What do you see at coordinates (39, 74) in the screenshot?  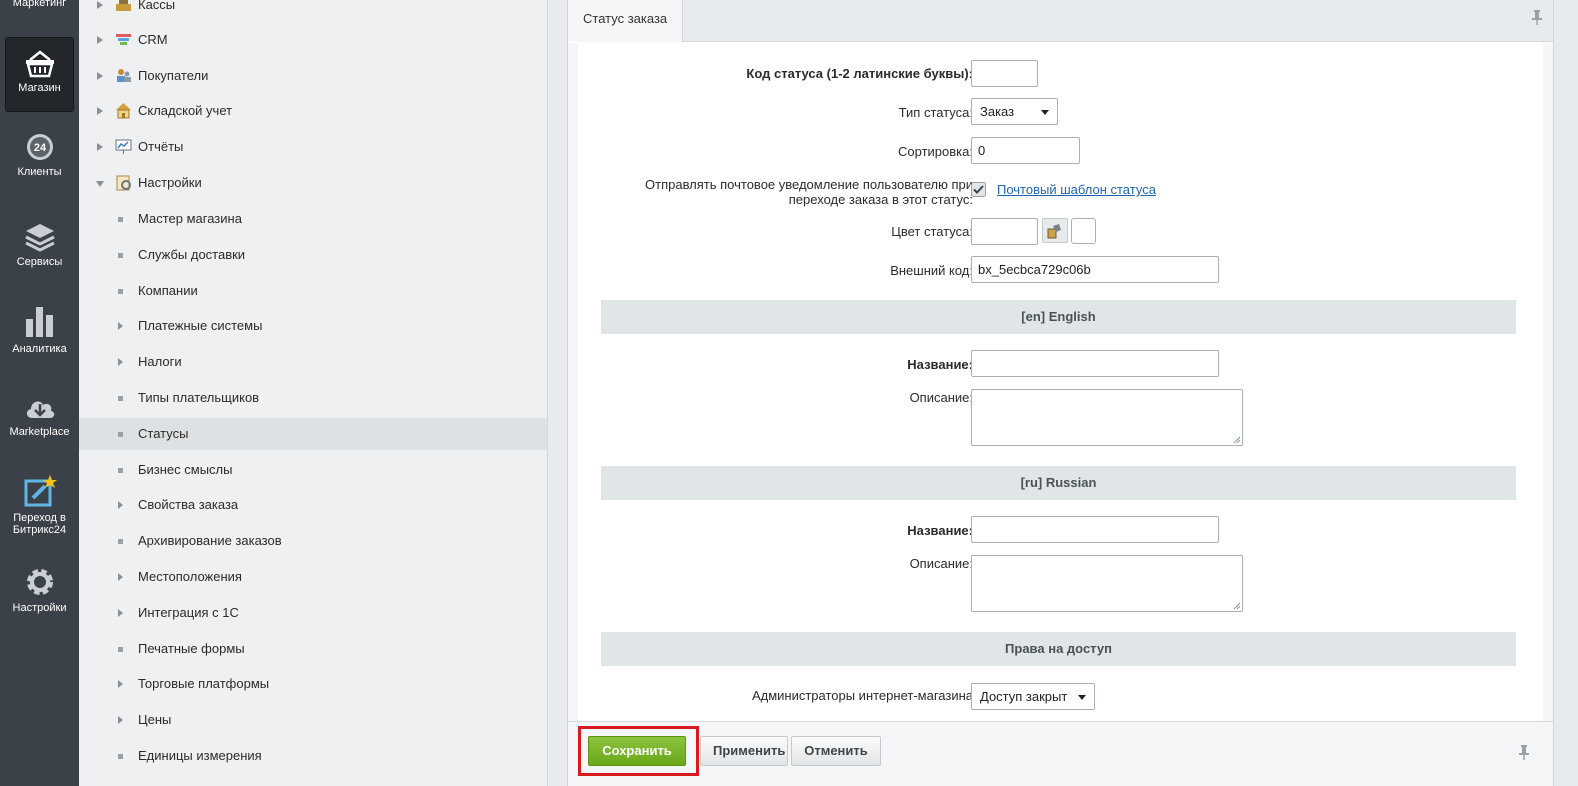 I see `rail-item-shop: Магазин` at bounding box center [39, 74].